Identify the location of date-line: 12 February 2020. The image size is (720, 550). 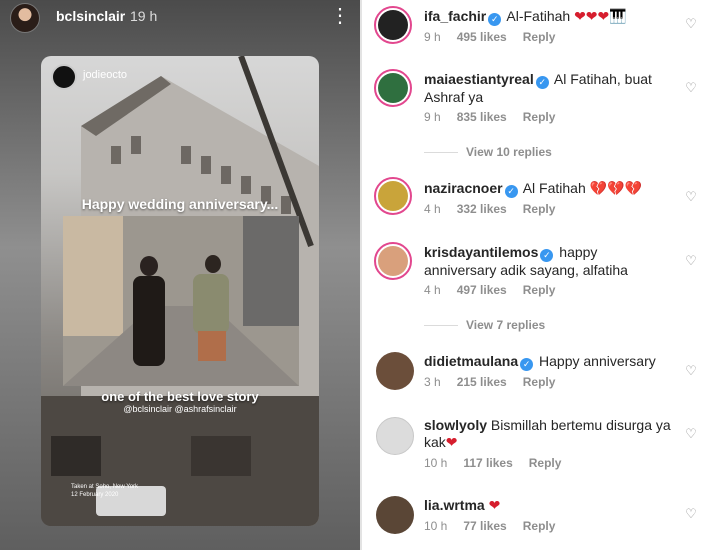
(95, 495).